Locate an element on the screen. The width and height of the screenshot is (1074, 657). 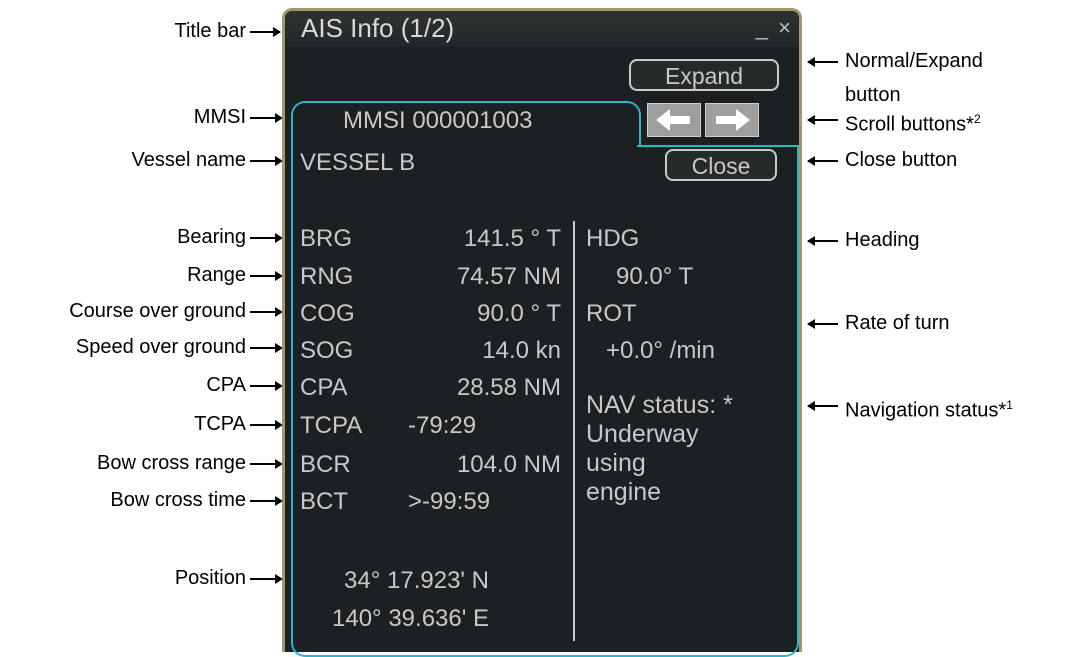
close-button: Close is located at coordinates (721, 165).